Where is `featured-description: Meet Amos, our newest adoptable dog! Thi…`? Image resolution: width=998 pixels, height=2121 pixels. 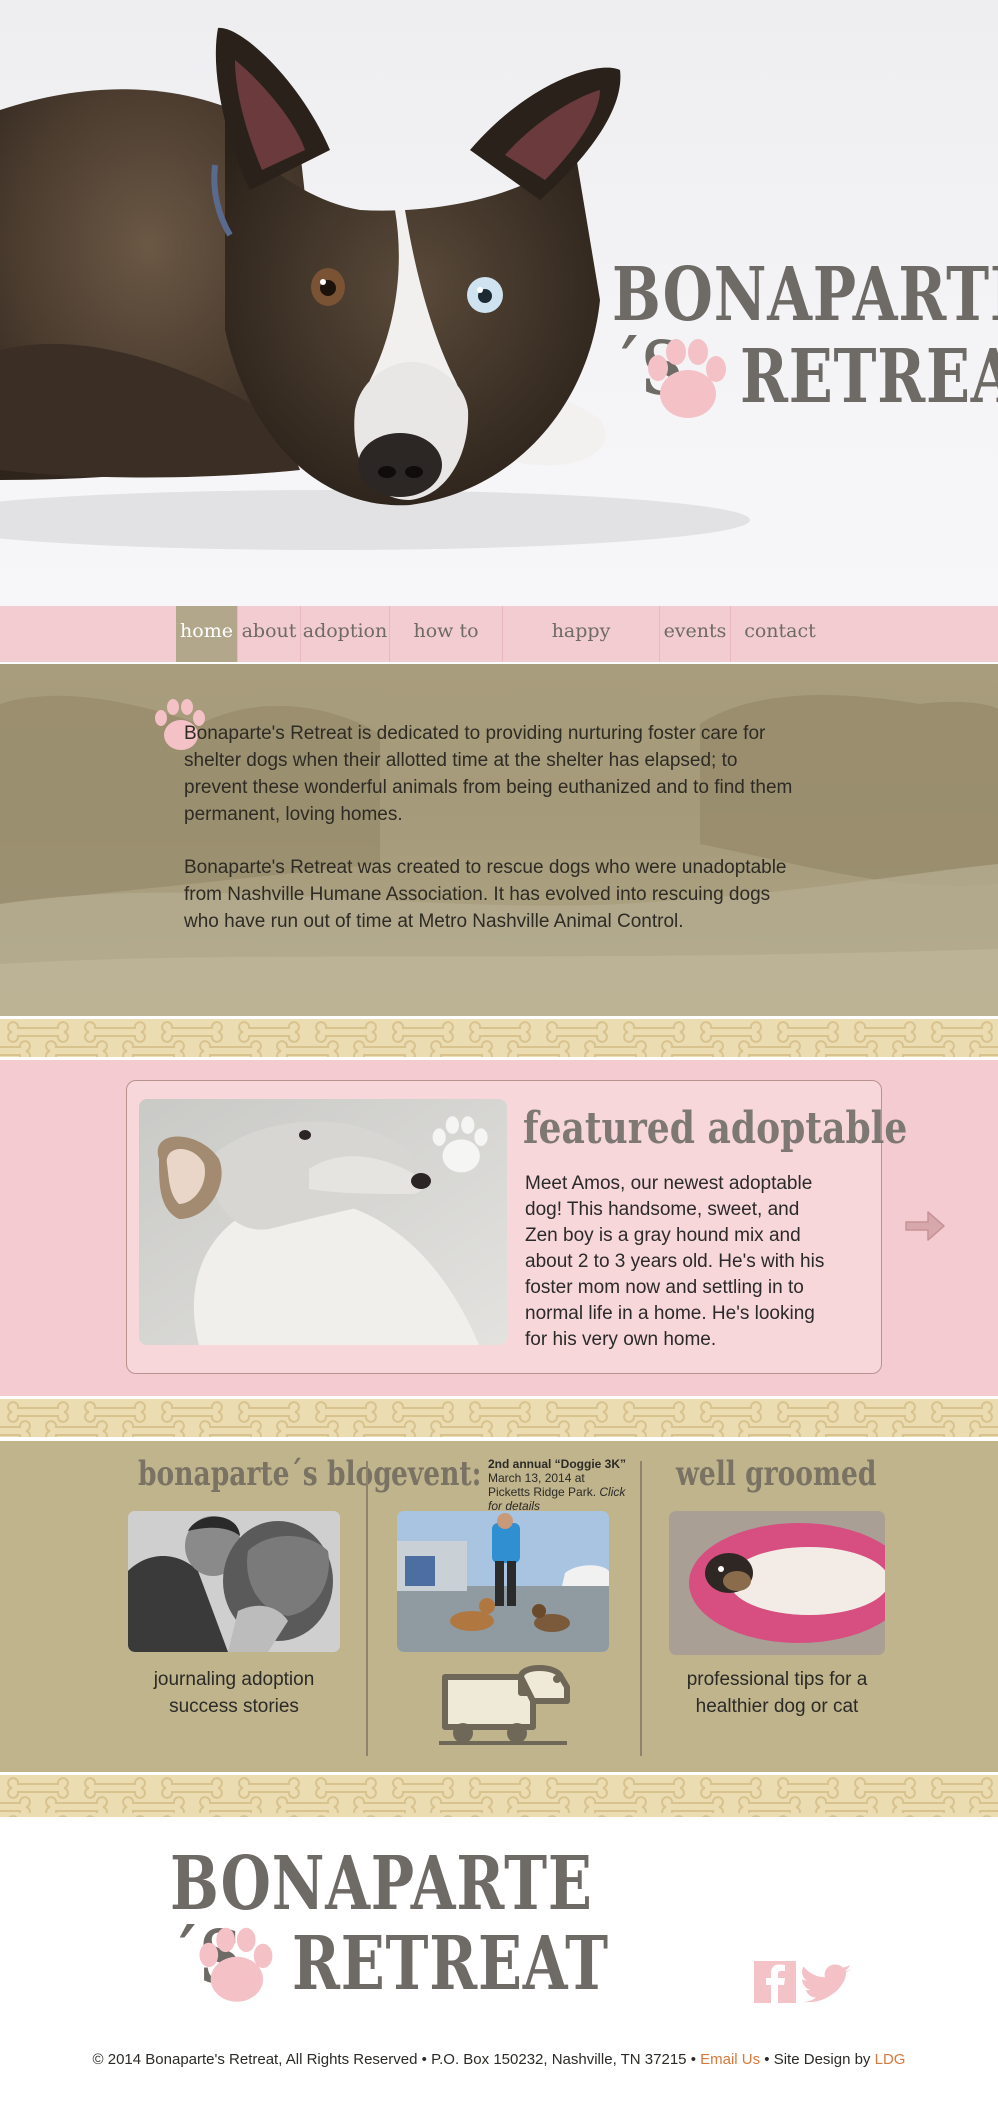 featured-description: Meet Amos, our newest adoptable dog! Thi… is located at coordinates (675, 1261).